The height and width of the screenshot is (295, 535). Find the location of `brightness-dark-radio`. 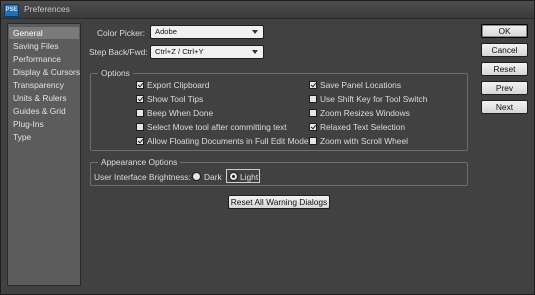

brightness-dark-radio is located at coordinates (196, 176).